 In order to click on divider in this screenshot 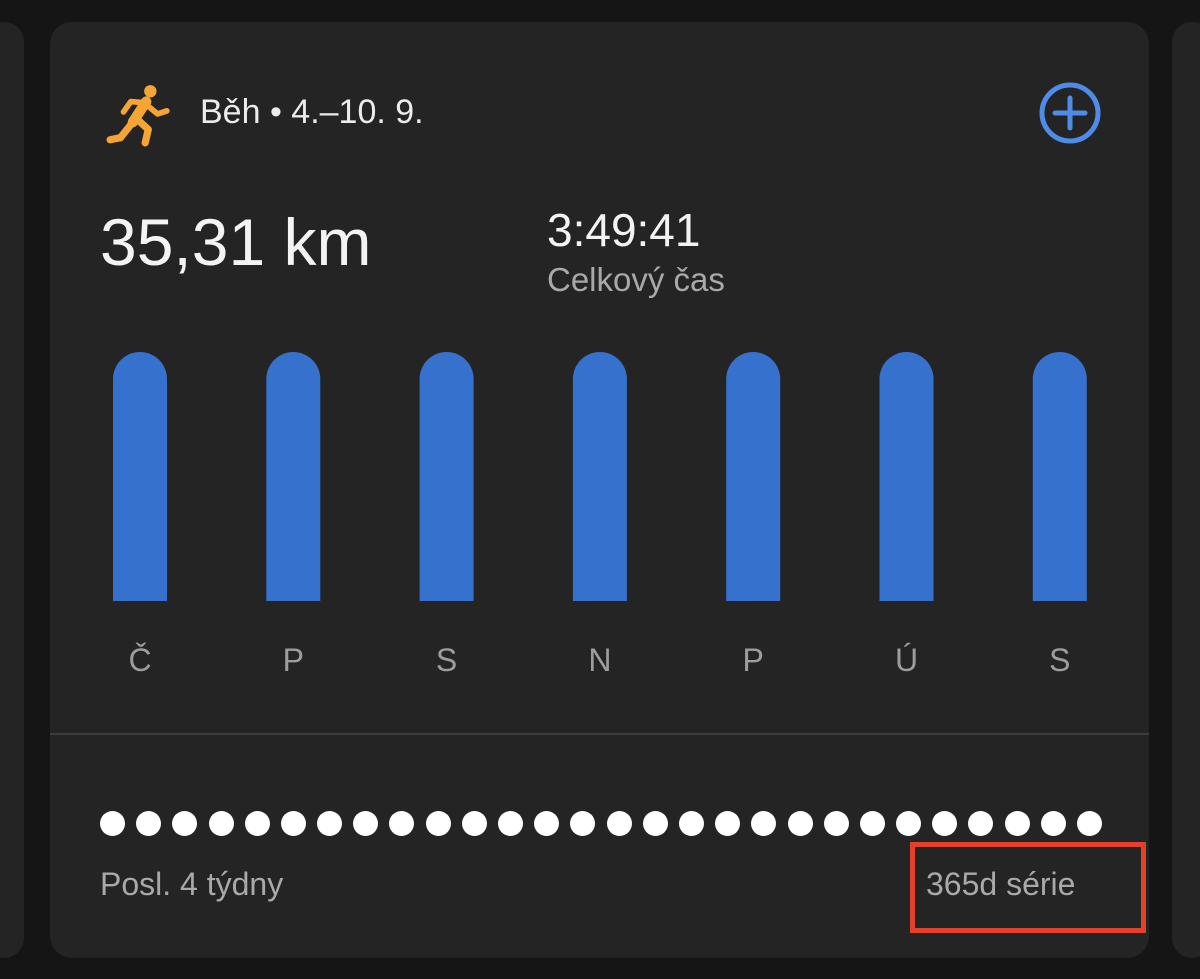, I will do `click(599, 734)`.